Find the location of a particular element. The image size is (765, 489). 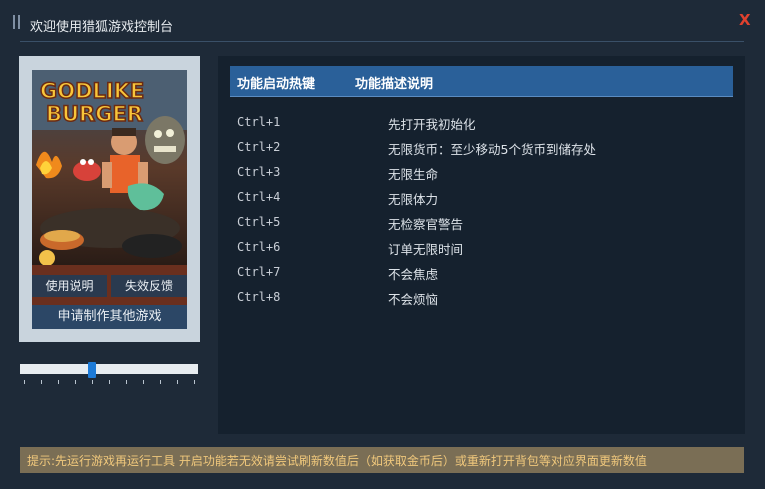

hotkey-key: Ctrl+1 is located at coordinates (259, 122).